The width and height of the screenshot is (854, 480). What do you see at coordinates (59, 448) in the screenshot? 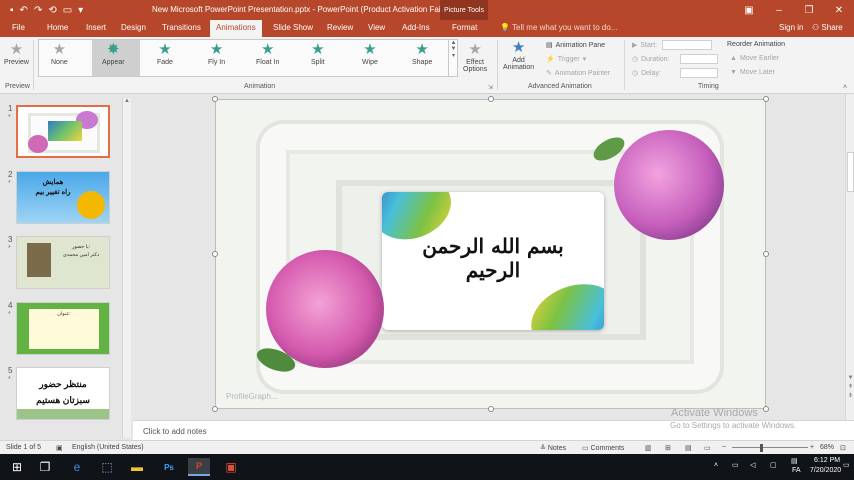
I see `spellcheck-icon: ▣` at bounding box center [59, 448].